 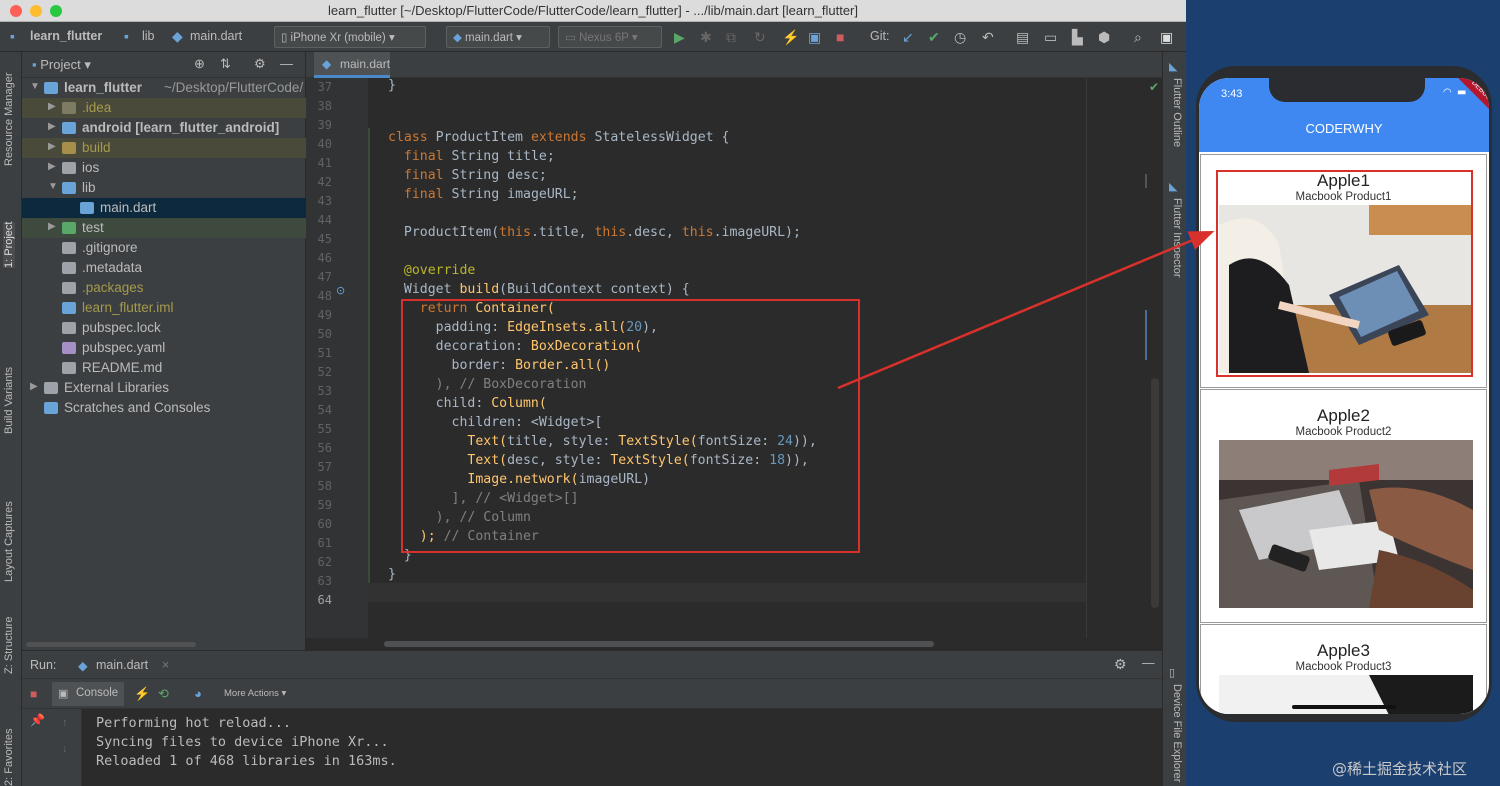 What do you see at coordinates (164, 128) in the screenshot?
I see `tree-item-android-learn-flutter-android: ▶ android [learn_flutter_android]` at bounding box center [164, 128].